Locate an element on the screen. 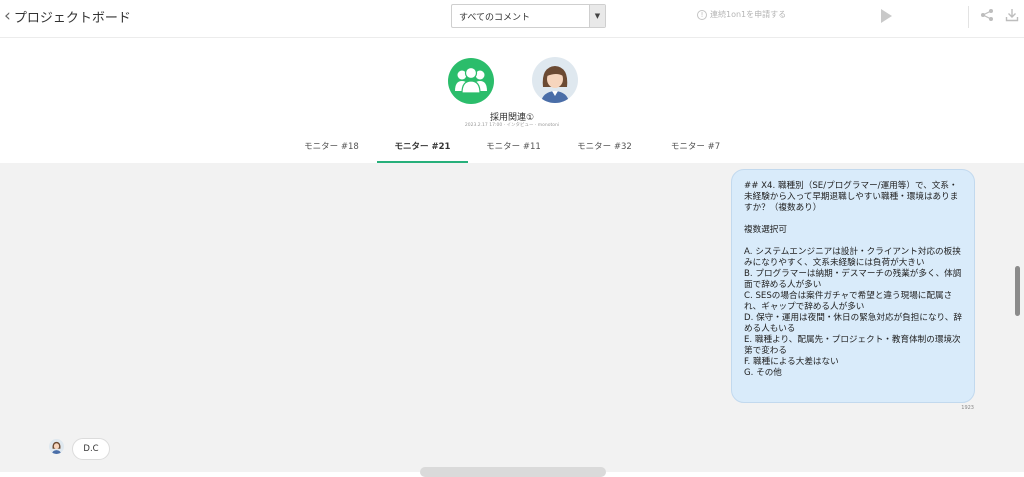  back-label: プロジェクトボード is located at coordinates (72, 18).